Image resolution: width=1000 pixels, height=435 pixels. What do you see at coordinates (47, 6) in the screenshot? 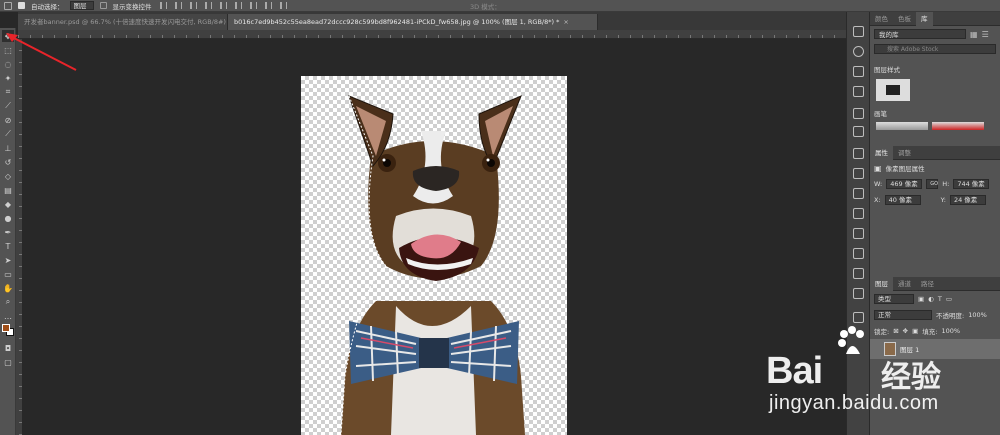
I see `auto-select-label: 自动选择：` at bounding box center [47, 6].